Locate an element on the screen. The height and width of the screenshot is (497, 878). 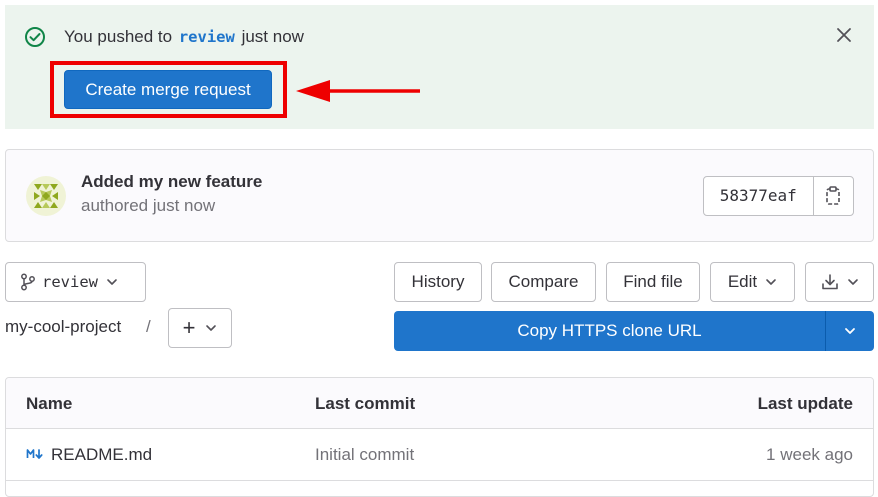
branch-selector: review is located at coordinates (75, 282).